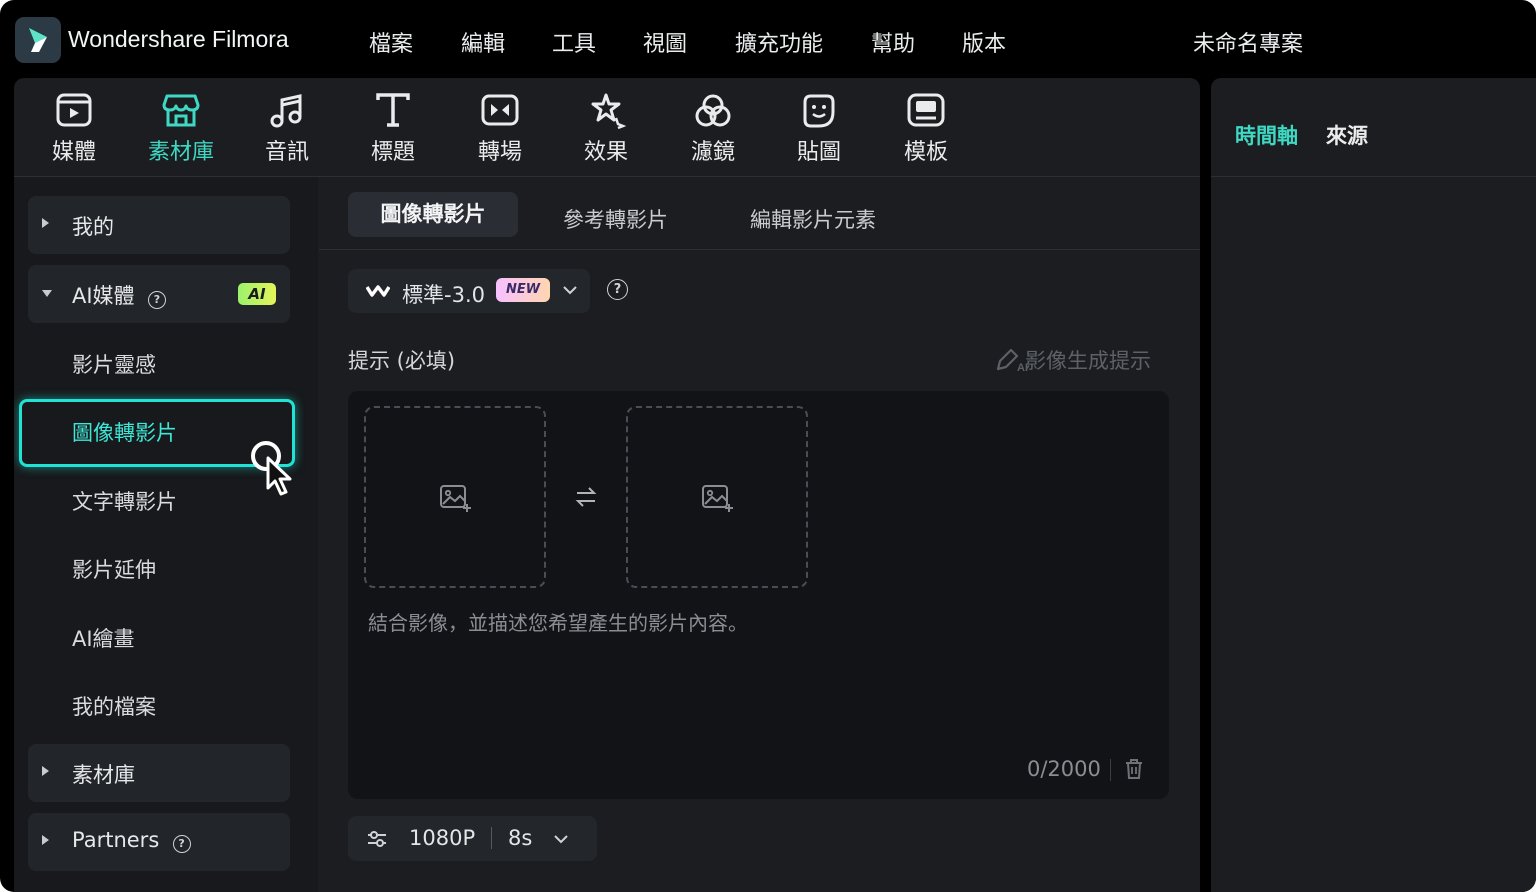 This screenshot has width=1536, height=892. I want to click on sliders-icon, so click(377, 839).